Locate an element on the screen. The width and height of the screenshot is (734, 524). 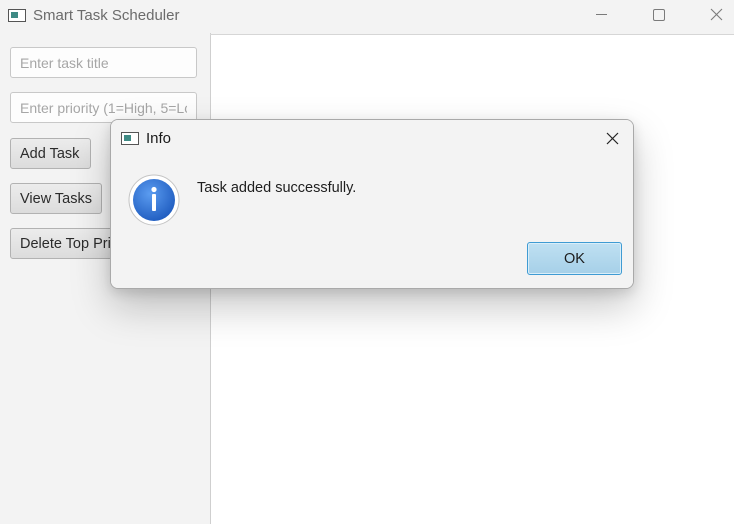
dialog-app-icon is located at coordinates (130, 138).